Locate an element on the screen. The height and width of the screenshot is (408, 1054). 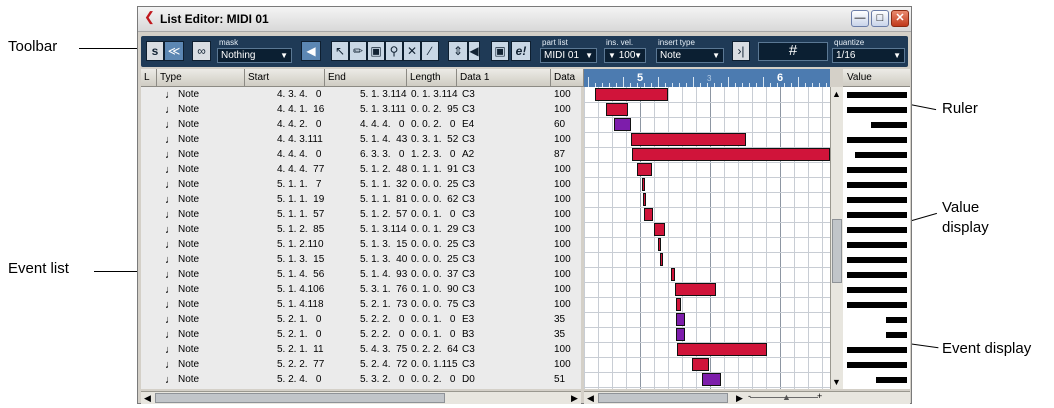
arrow-tool-icon: ↖ is located at coordinates (340, 51).